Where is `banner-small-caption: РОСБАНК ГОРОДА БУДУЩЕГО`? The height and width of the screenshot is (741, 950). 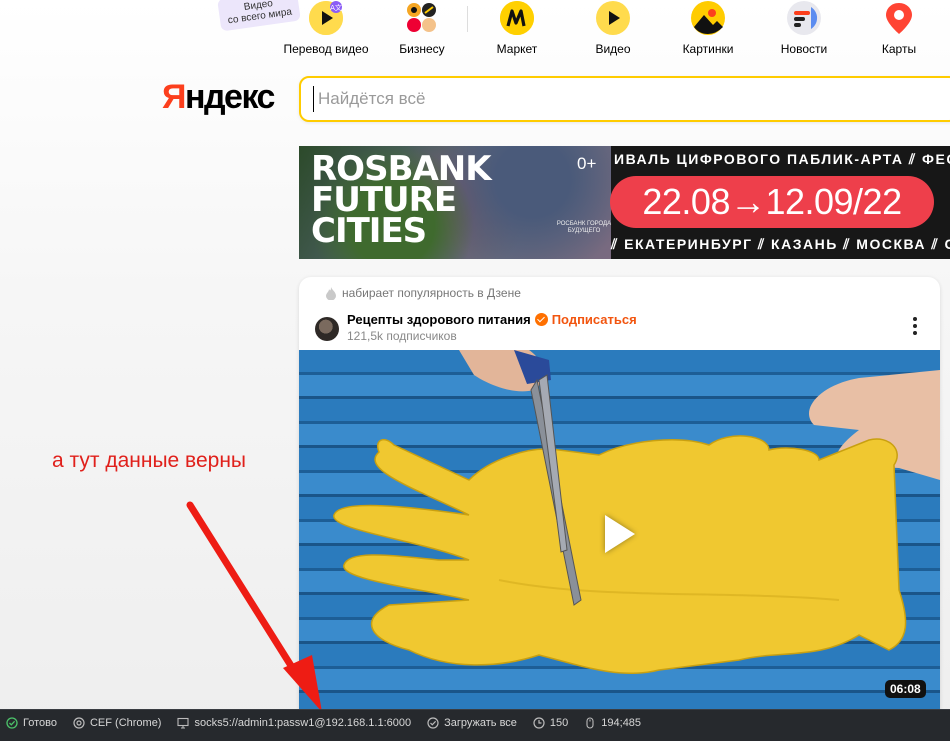
banner-small-caption: РОСБАНК ГОРОДА БУДУЩЕГО is located at coordinates (584, 227).